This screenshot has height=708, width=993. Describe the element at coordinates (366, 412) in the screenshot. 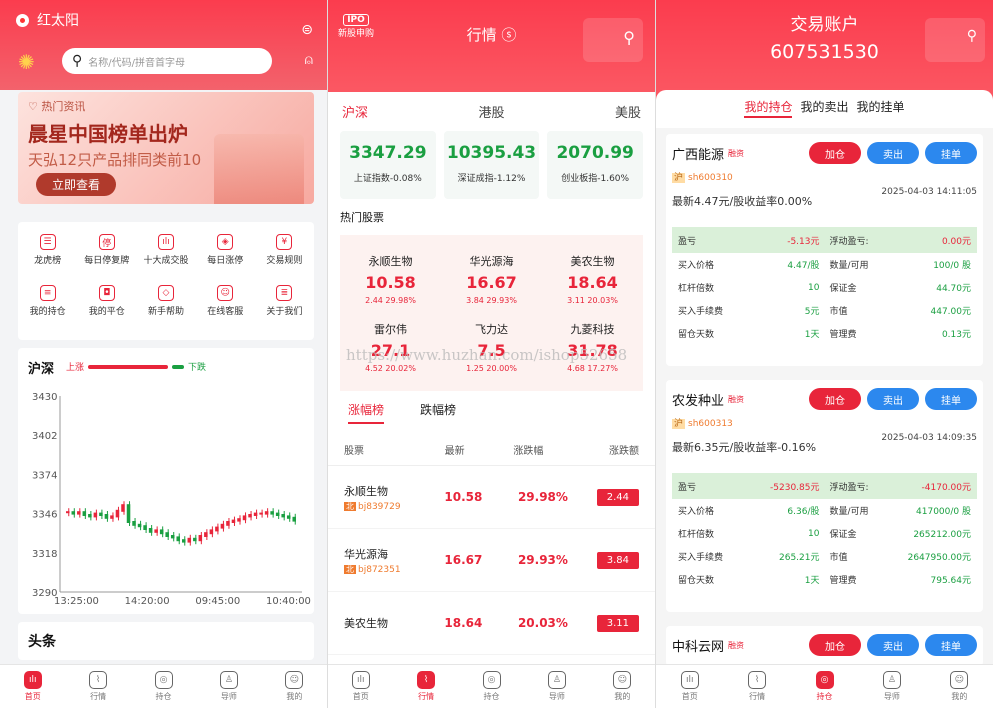

I see `rank-tab: 涨幅榜` at that location.